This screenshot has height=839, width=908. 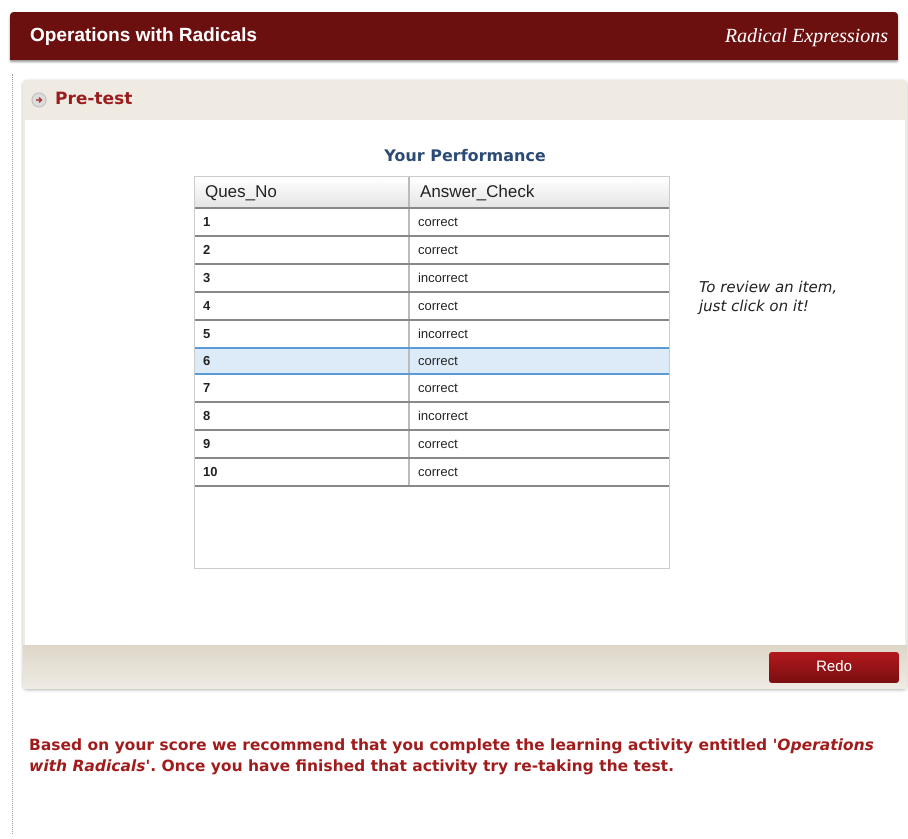 I want to click on column-header: Ques_No, so click(x=302, y=192).